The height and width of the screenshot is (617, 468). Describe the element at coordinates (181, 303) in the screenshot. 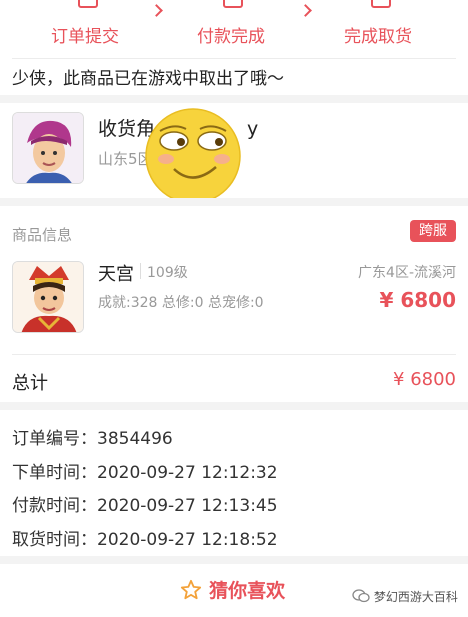

I see `goods-stats: 成就:328 总修:0 总宠修:0` at that location.